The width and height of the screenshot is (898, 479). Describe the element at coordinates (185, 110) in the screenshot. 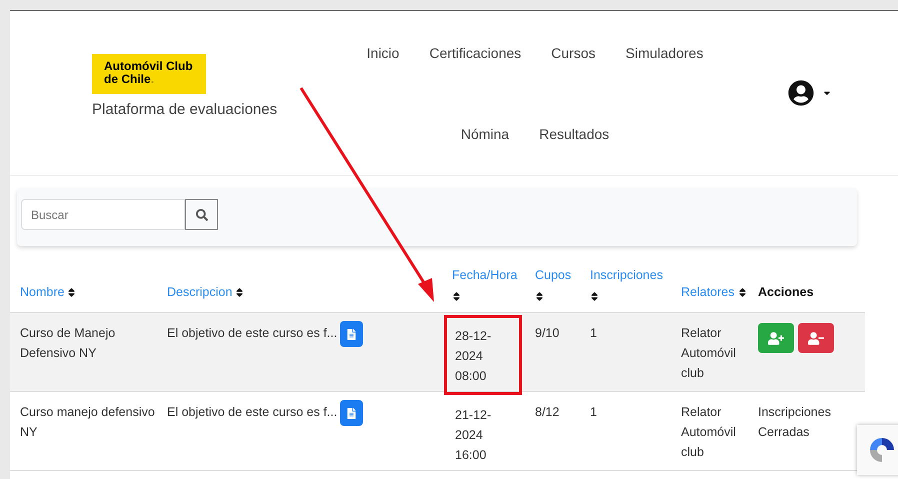

I see `platform-subtitle: Plataforma de evaluaciones` at that location.